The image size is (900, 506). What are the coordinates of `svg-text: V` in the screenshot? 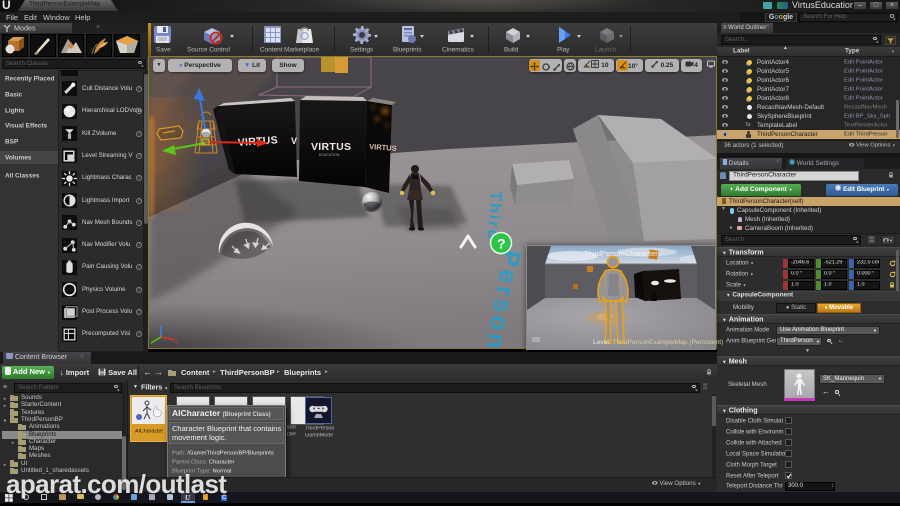 It's located at (294, 141).